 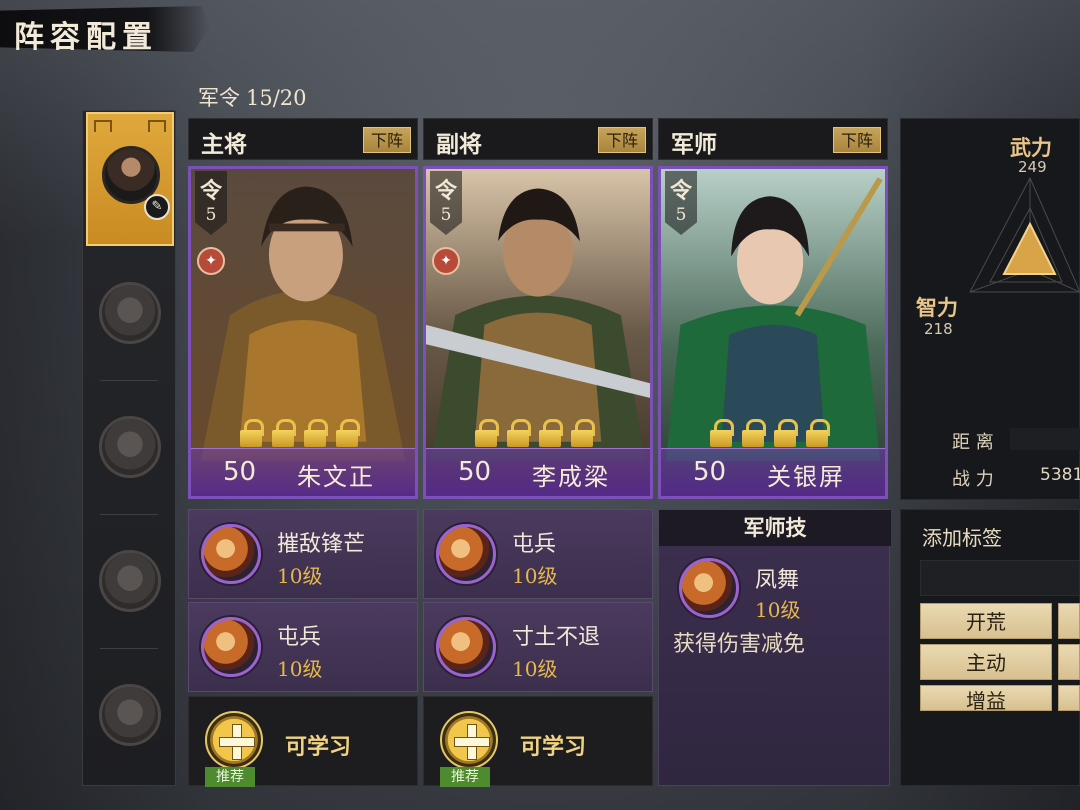 What do you see at coordinates (1045, 439) in the screenshot?
I see `distance-bar` at bounding box center [1045, 439].